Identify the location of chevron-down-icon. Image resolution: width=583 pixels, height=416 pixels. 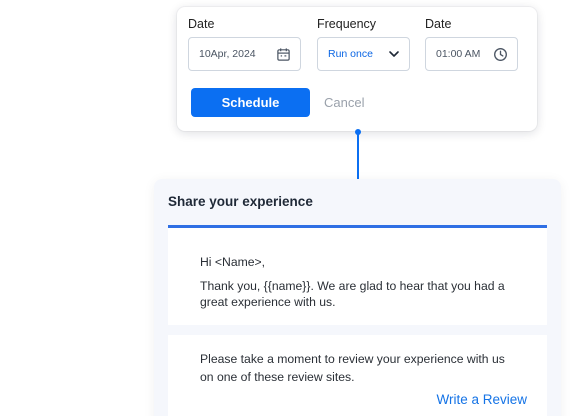
(394, 54).